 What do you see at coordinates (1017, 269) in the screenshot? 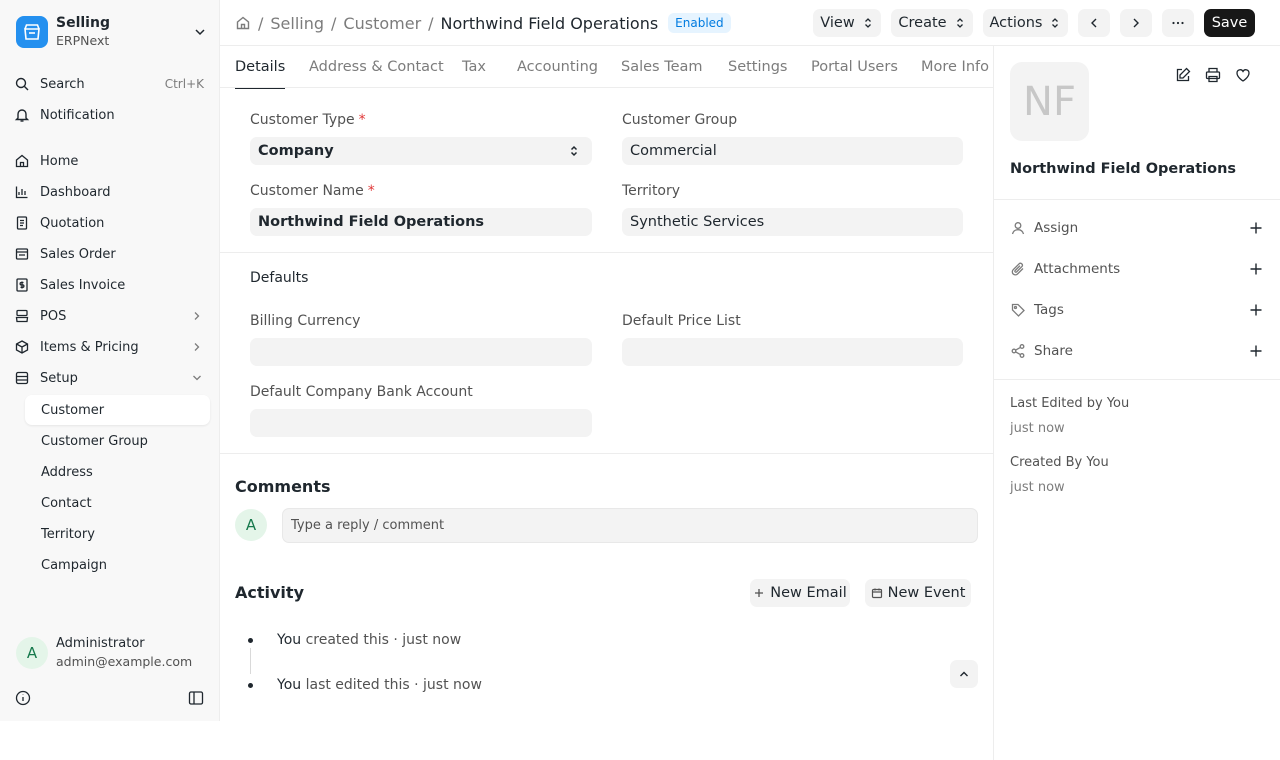
I see `paperclip-icon` at bounding box center [1017, 269].